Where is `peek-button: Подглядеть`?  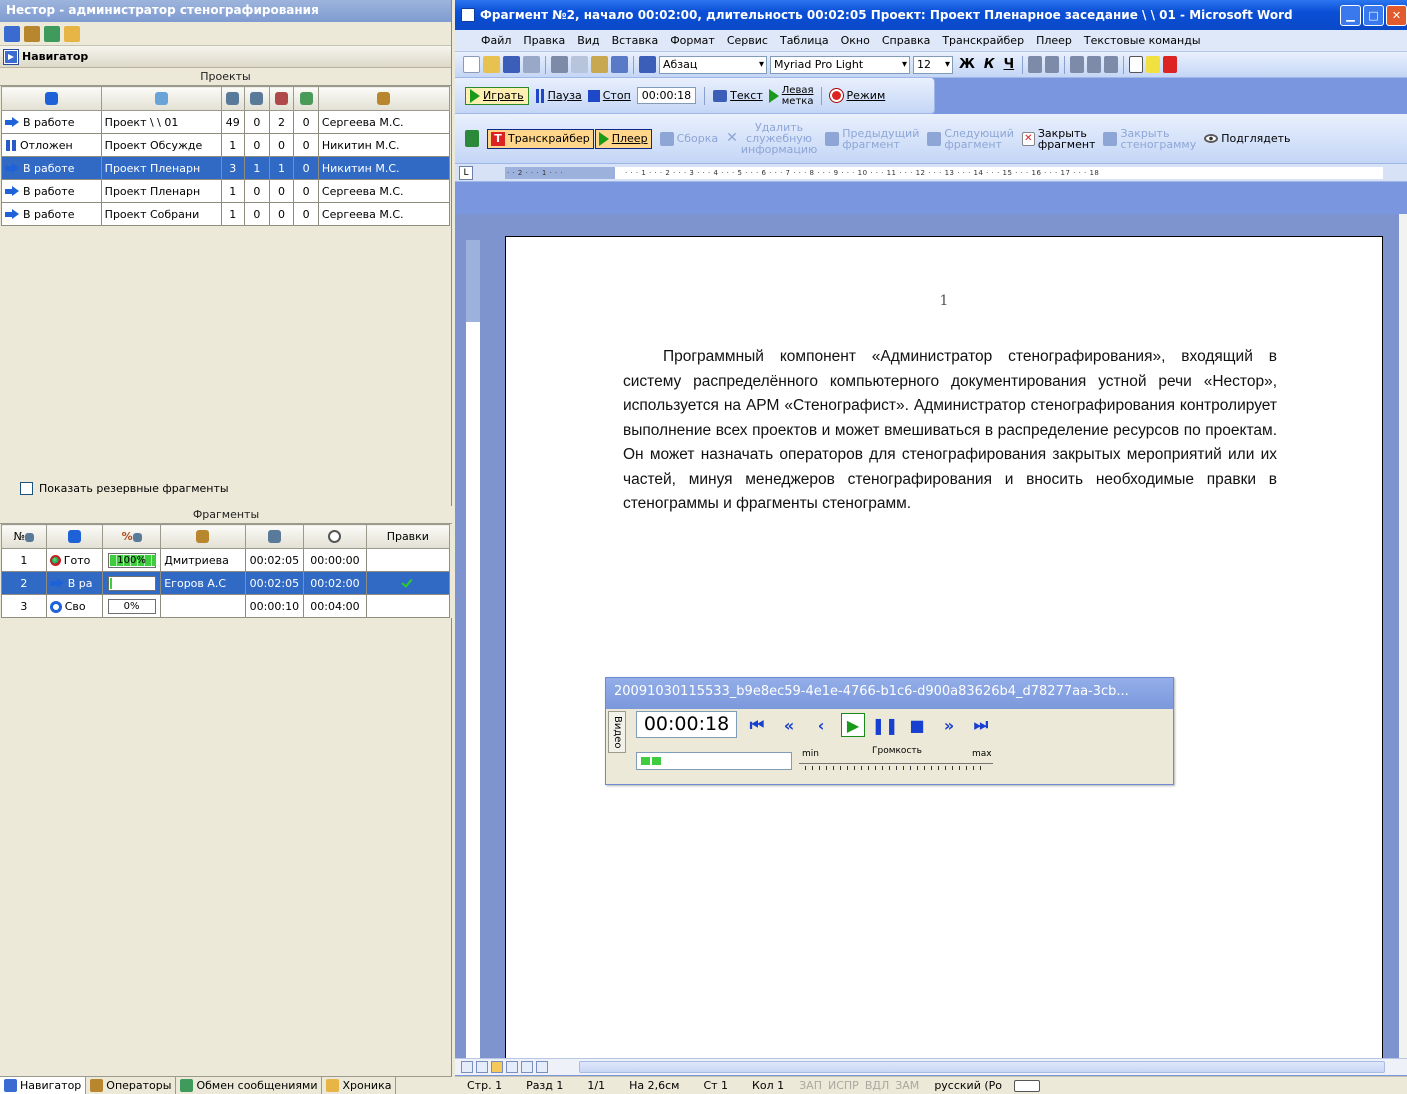
peek-button: Подглядеть is located at coordinates (1247, 138).